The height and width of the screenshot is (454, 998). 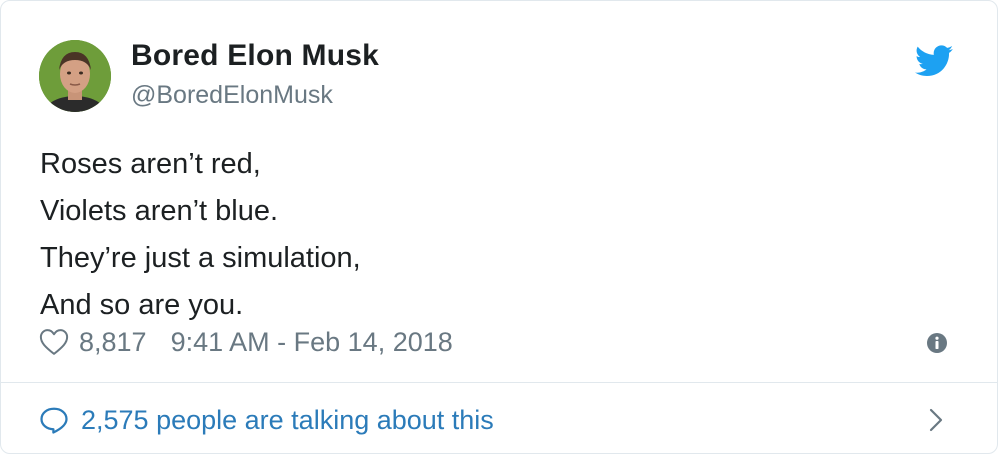 What do you see at coordinates (936, 420) in the screenshot?
I see `chevron-right-icon` at bounding box center [936, 420].